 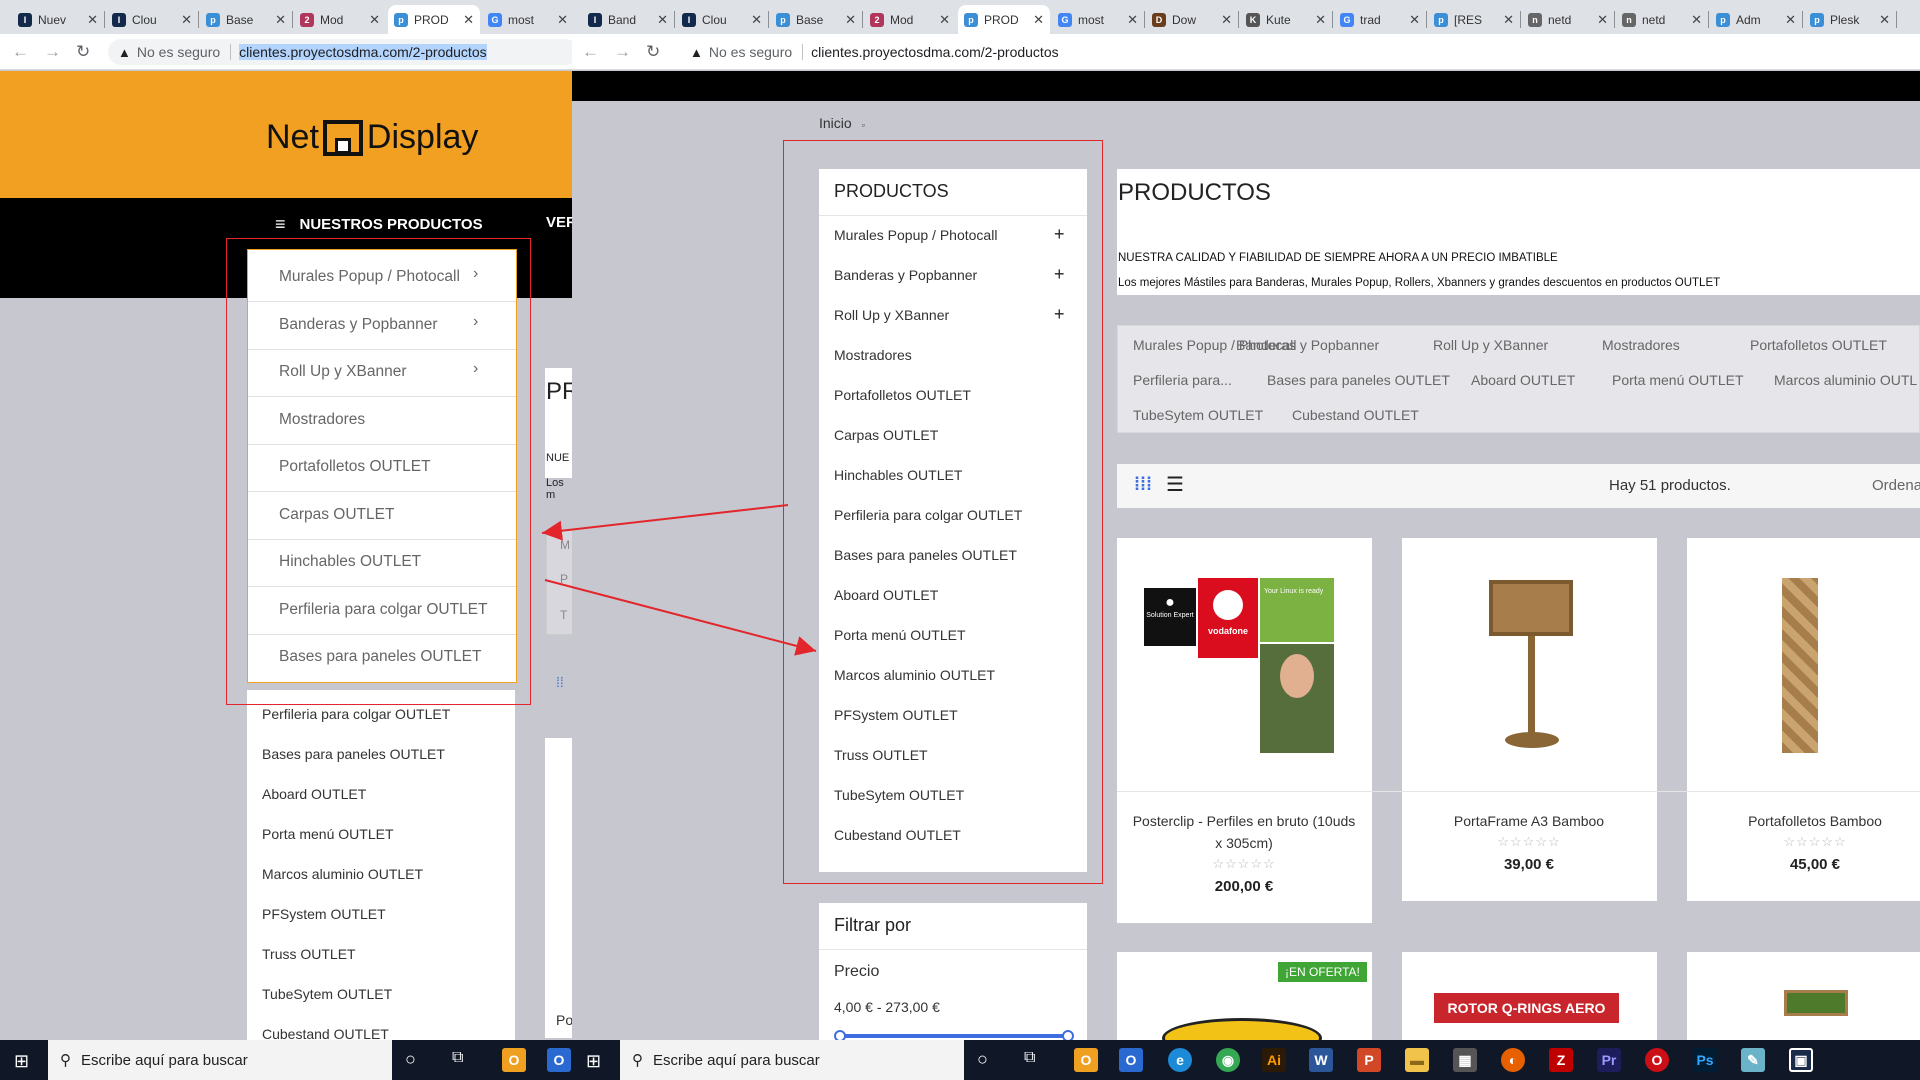 I want to click on edge-icon: e, so click(x=1180, y=1060).